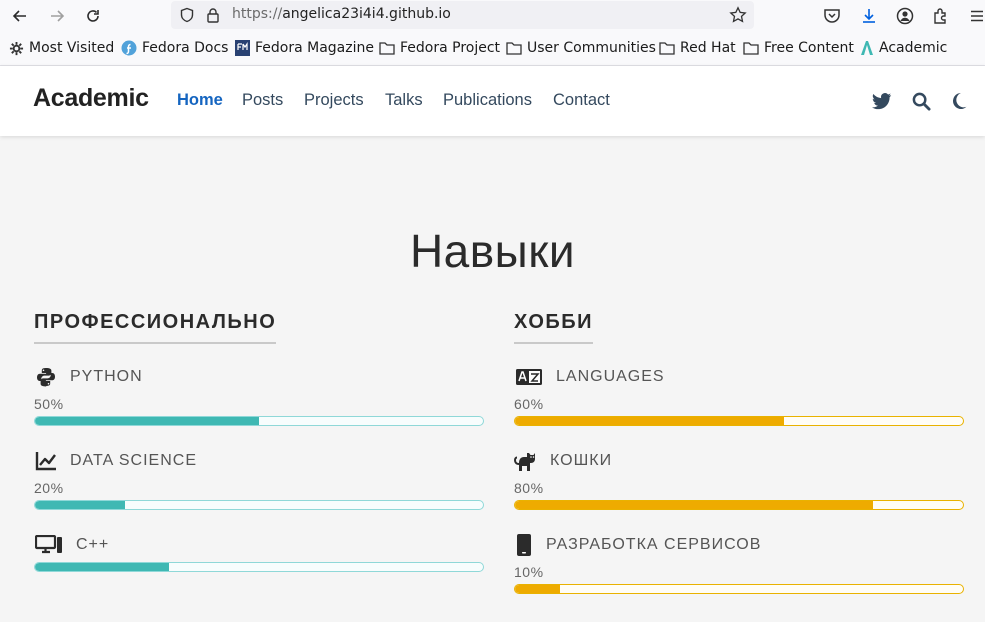  I want to click on nav-projects: Projects, so click(334, 100).